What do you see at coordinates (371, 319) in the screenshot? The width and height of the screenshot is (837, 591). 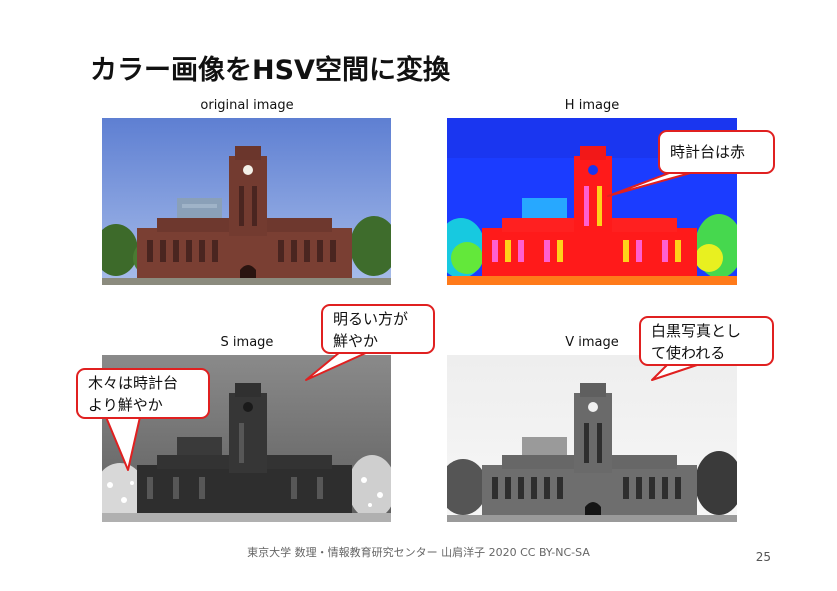 I see `callout-s-bright-line1: 明るい方が` at bounding box center [371, 319].